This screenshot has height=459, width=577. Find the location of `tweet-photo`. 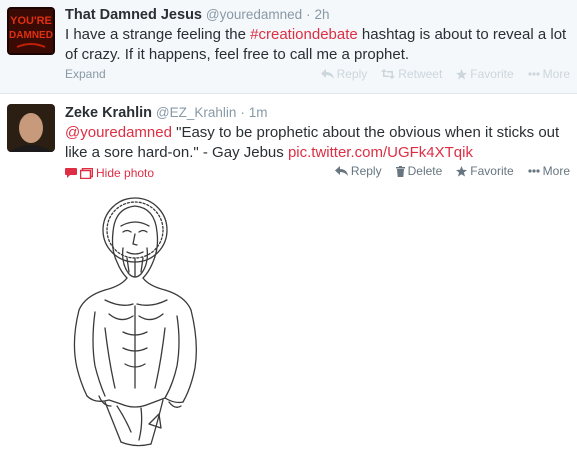

tweet-photo is located at coordinates (140, 323).